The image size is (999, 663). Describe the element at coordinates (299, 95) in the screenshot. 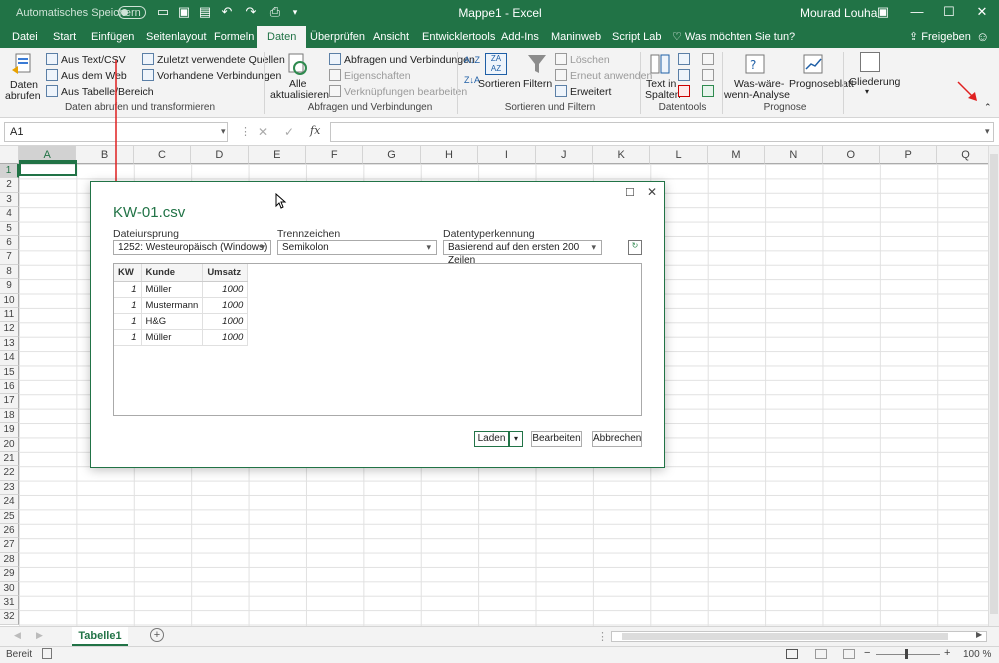

I see `refresh-all-label-2: aktualisieren` at that location.